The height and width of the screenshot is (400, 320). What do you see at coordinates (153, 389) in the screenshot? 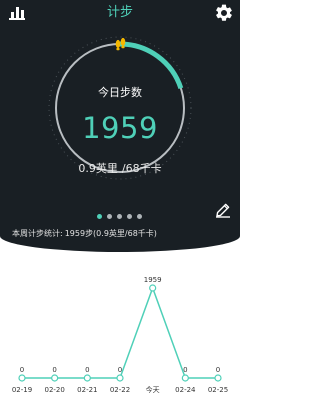
I see `x-tick-label: 今天` at bounding box center [153, 389].